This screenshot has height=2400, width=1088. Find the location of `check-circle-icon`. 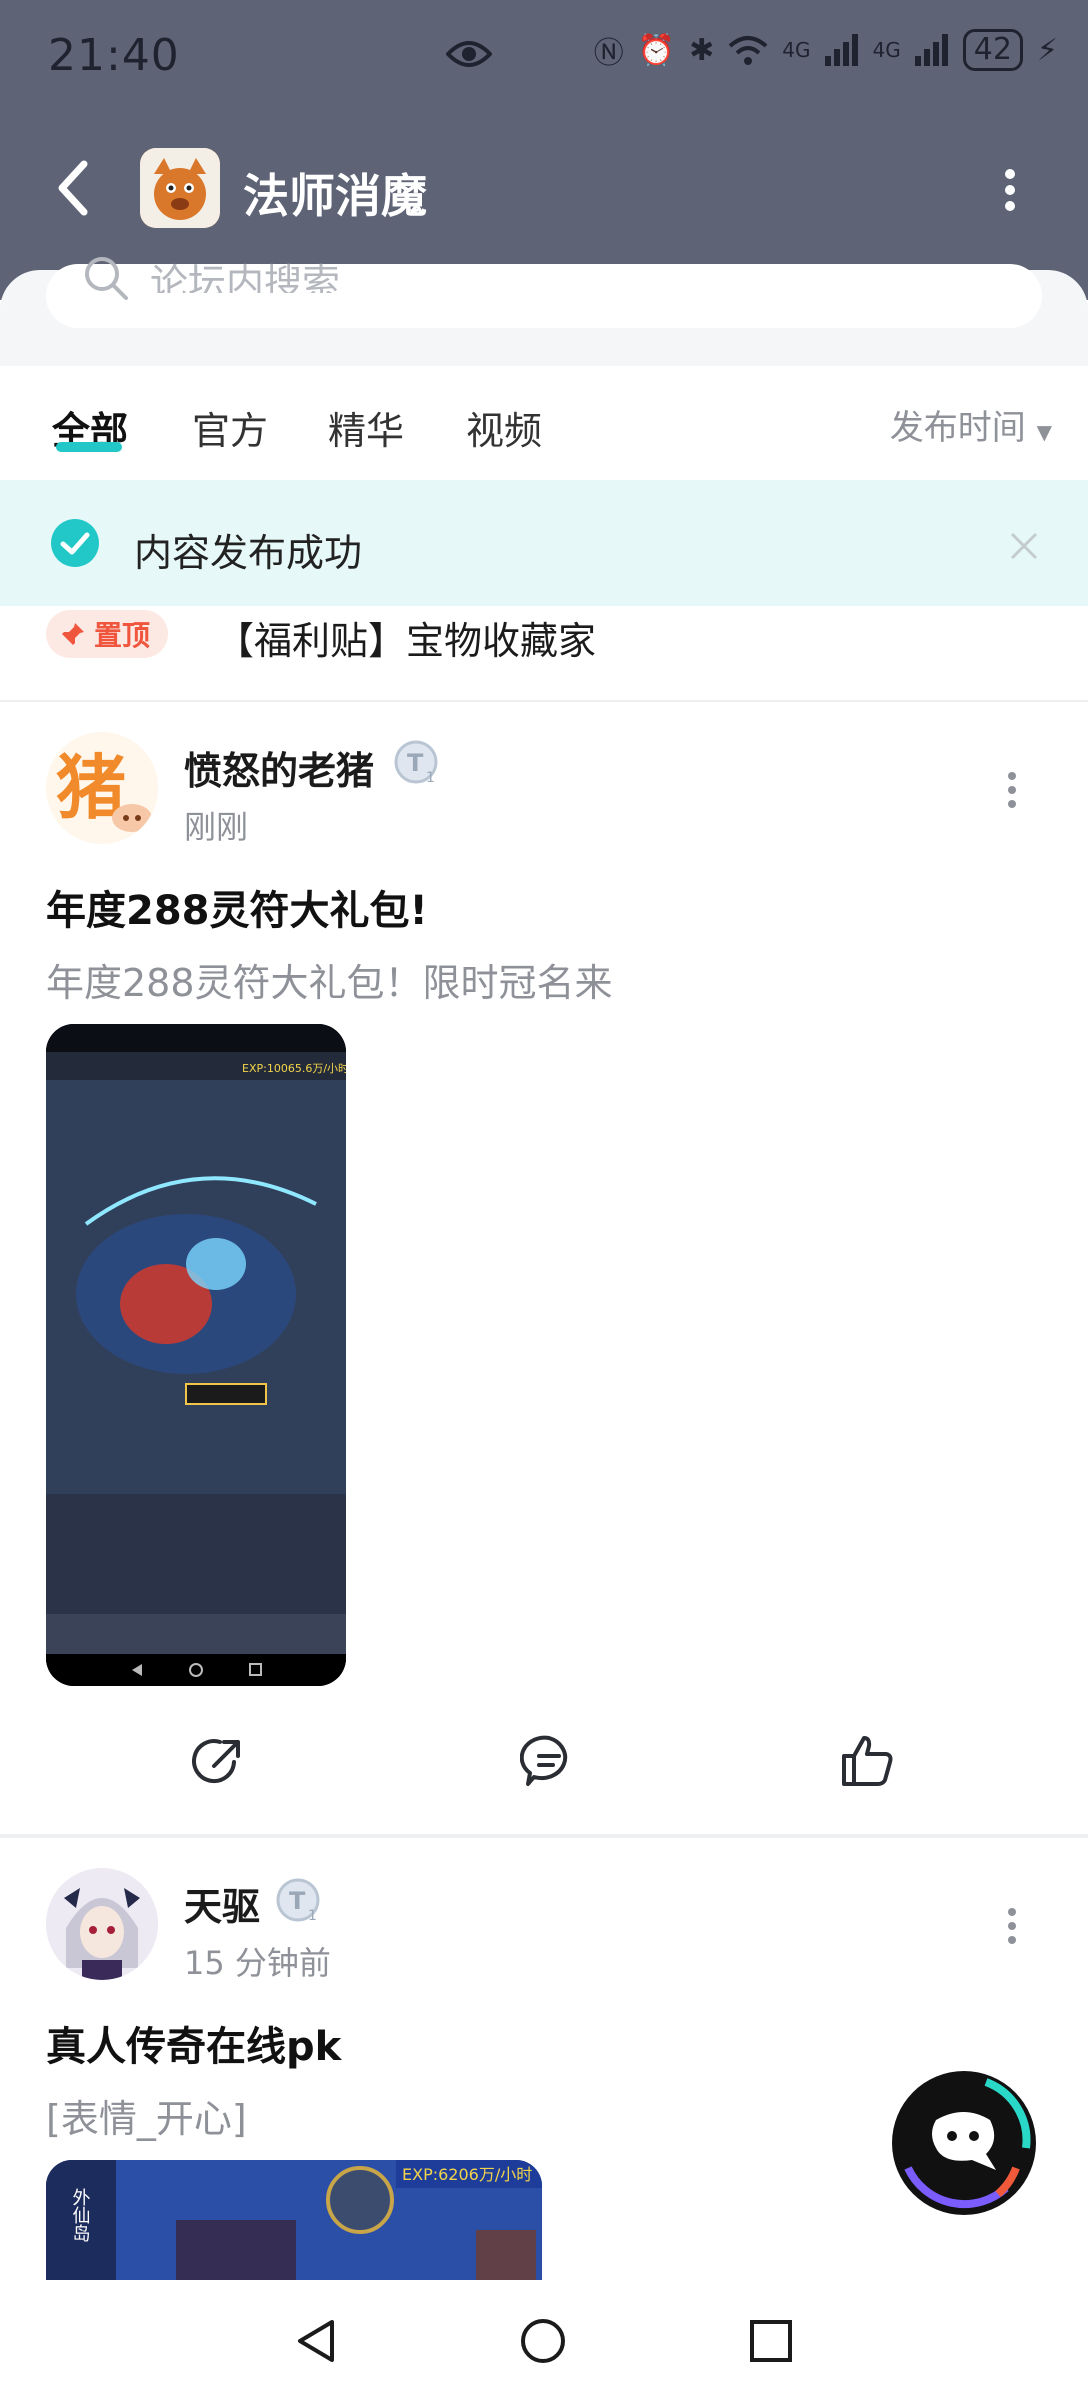

check-circle-icon is located at coordinates (75, 543).